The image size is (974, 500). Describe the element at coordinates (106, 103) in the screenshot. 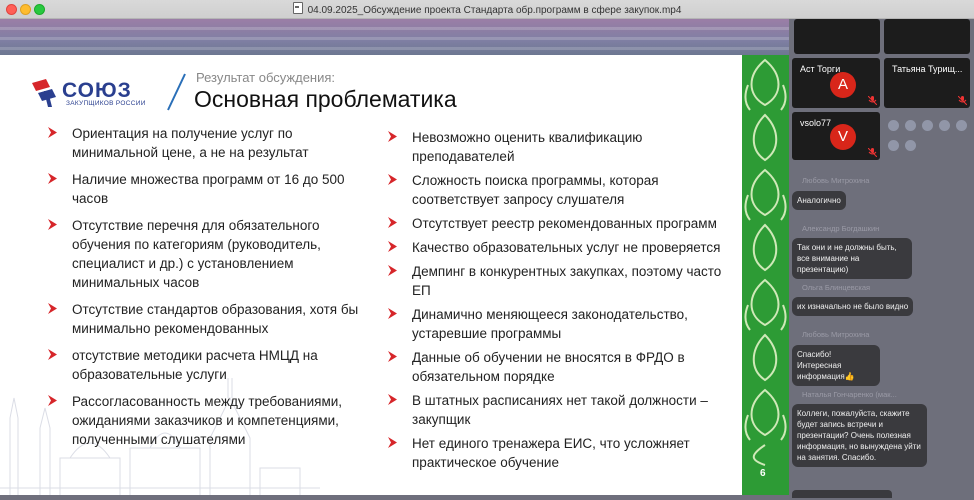

I see `logo-subtext: ЗАКУПЩИКОВ РОССИИ` at that location.